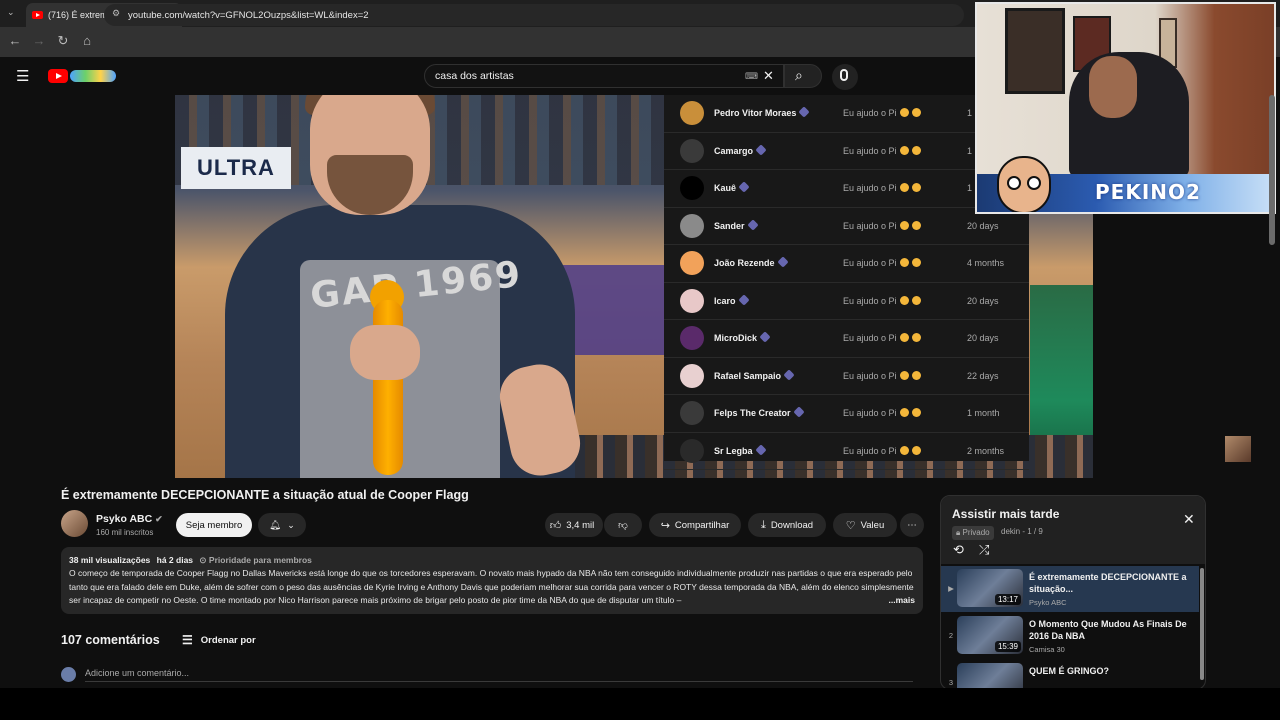  I want to click on reload-icon: ↻, so click(63, 41).